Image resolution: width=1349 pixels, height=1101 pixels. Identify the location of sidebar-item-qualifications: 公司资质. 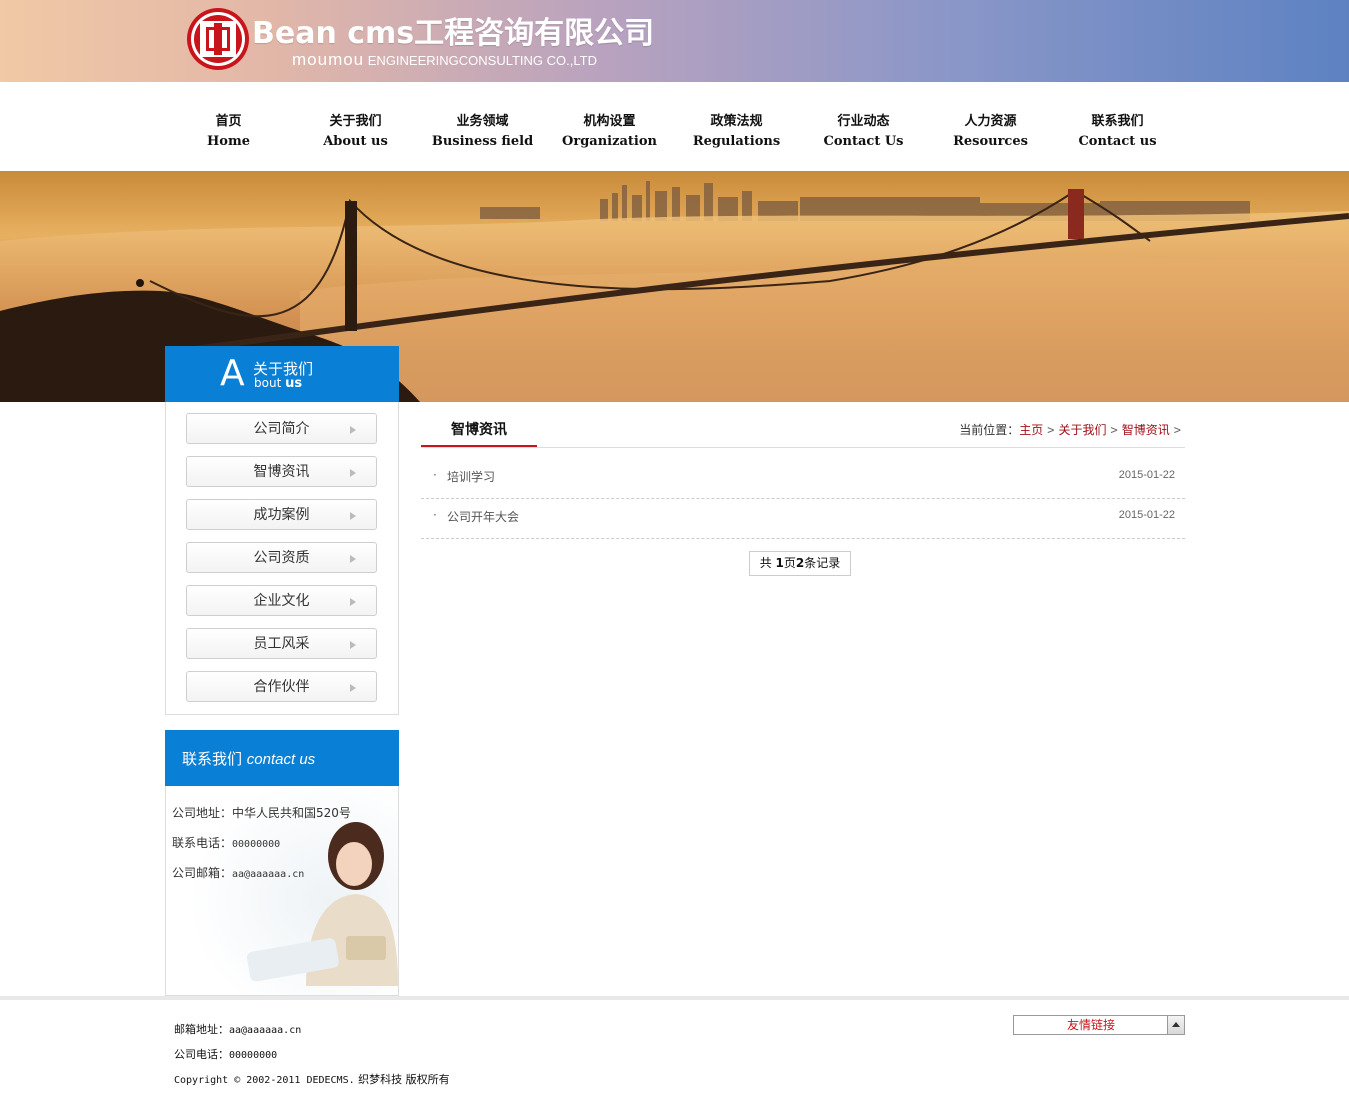
(281, 557).